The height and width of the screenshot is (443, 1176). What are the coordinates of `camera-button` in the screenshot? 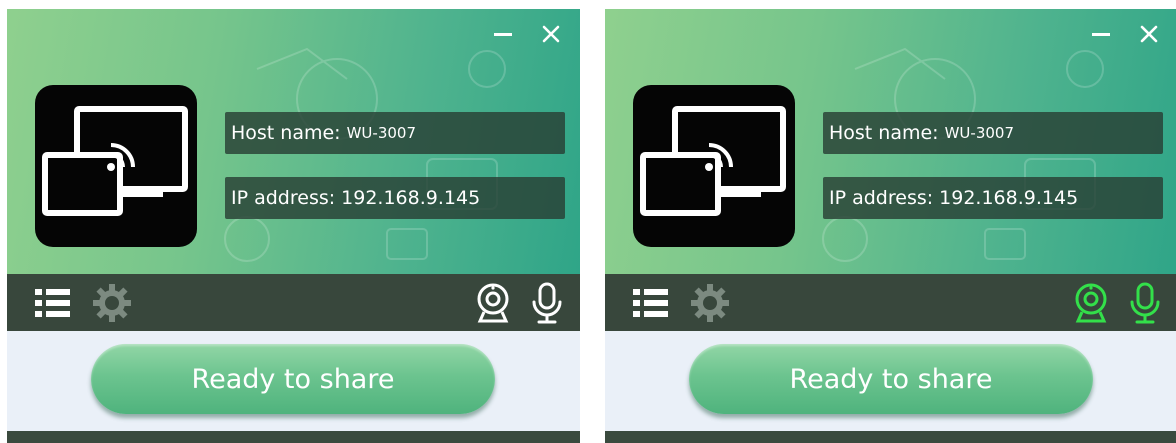 It's located at (493, 303).